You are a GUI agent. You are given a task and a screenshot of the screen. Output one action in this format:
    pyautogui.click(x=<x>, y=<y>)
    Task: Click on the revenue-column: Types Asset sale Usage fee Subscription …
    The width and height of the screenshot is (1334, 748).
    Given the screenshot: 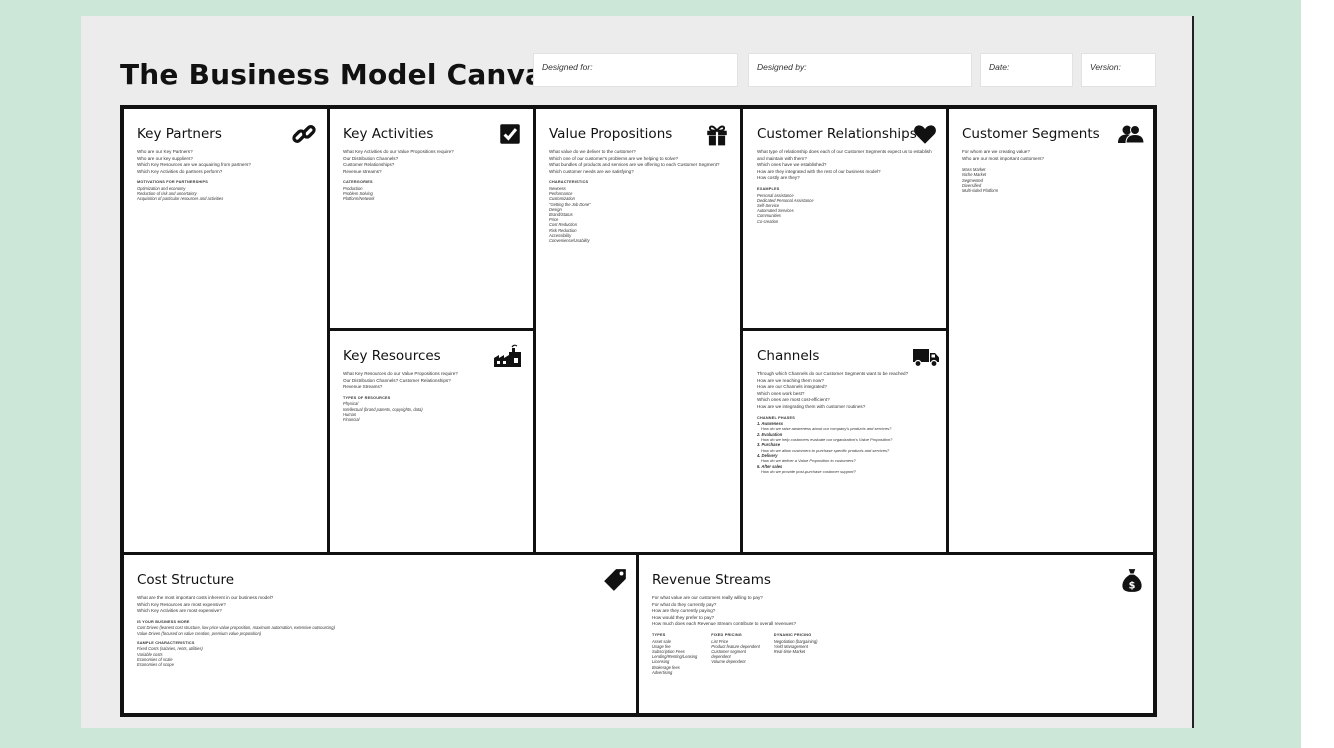 What is the action you would take?
    pyautogui.click(x=674, y=653)
    